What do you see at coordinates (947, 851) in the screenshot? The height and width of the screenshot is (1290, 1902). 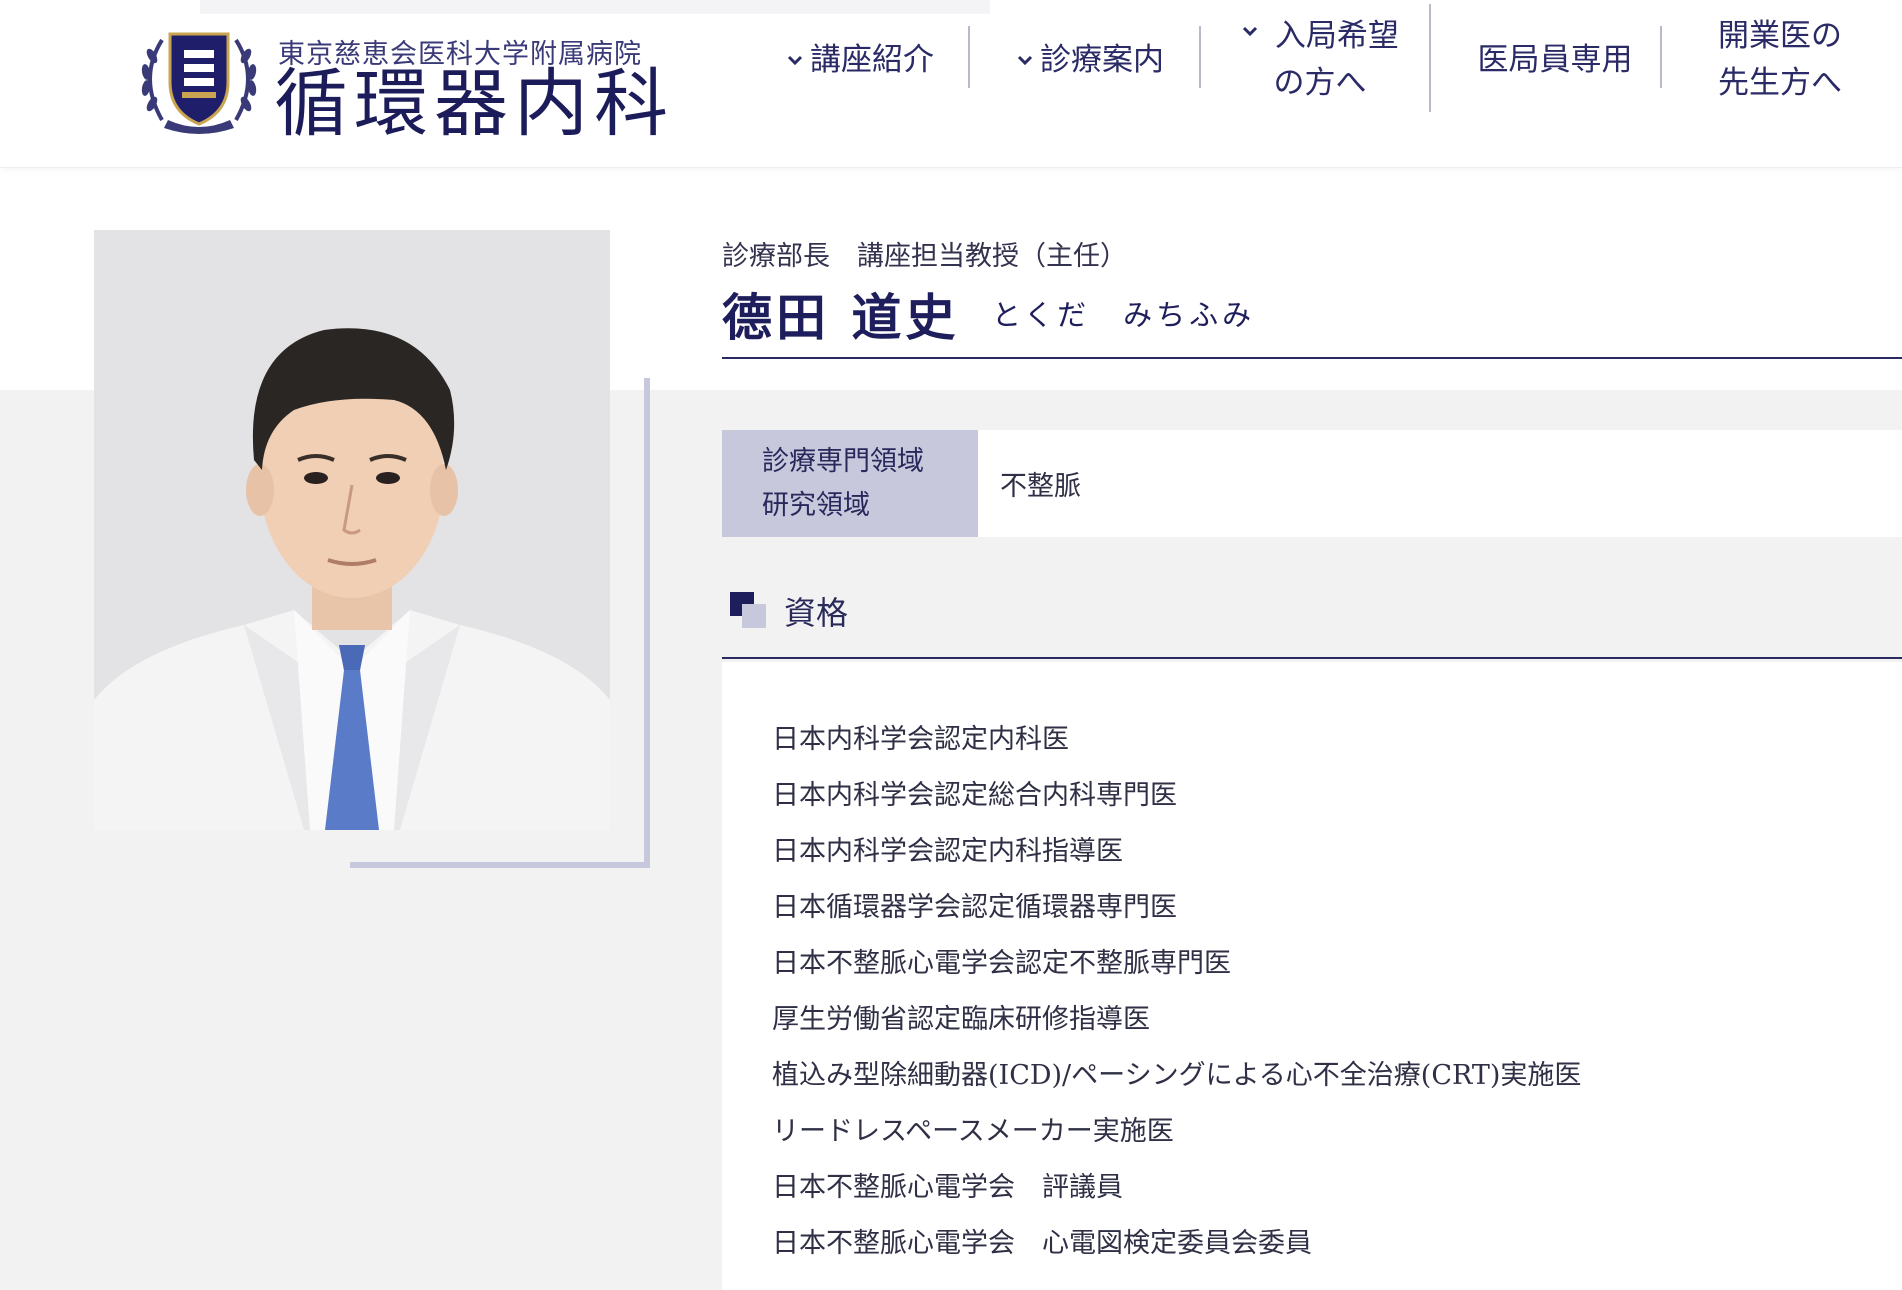 I see `qualification-item: 日本内科学会認定内科指導医` at bounding box center [947, 851].